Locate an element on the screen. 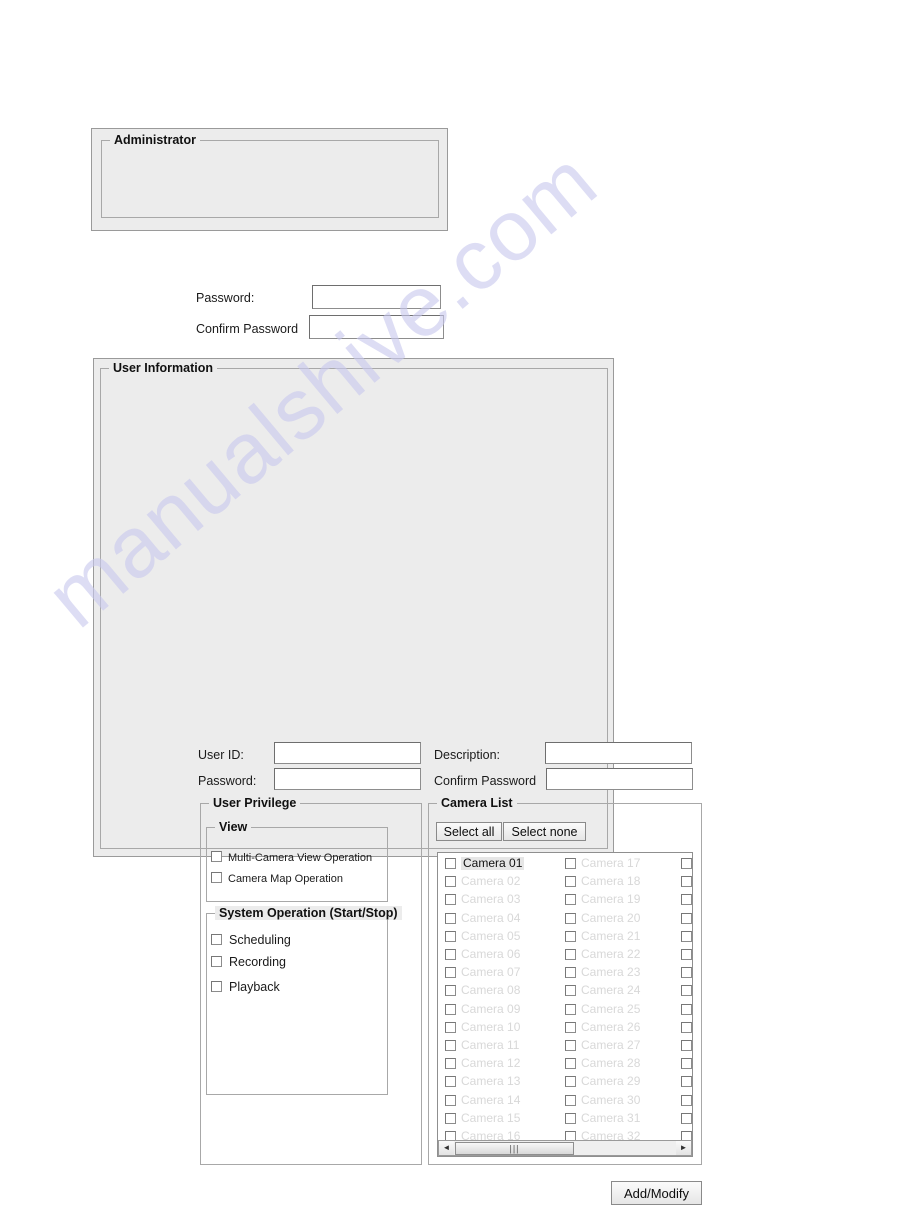  add-modify-button: Add/Modify is located at coordinates (656, 1193).